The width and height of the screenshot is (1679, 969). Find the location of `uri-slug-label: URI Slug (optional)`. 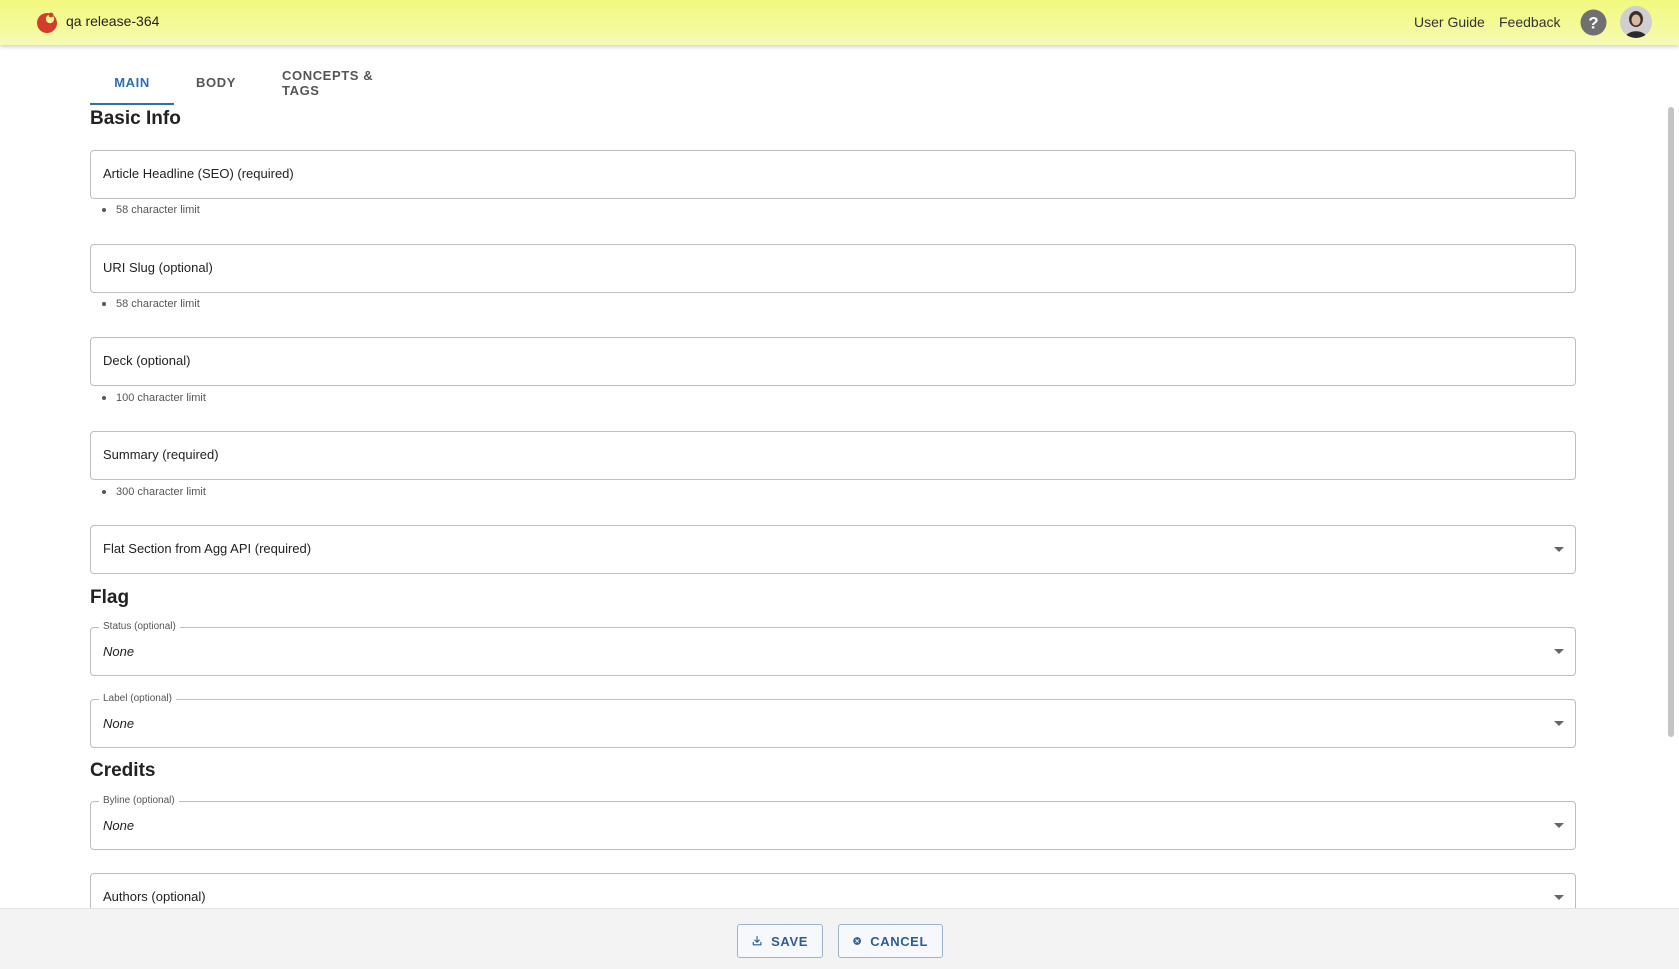

uri-slug-label: URI Slug (optional) is located at coordinates (158, 267).